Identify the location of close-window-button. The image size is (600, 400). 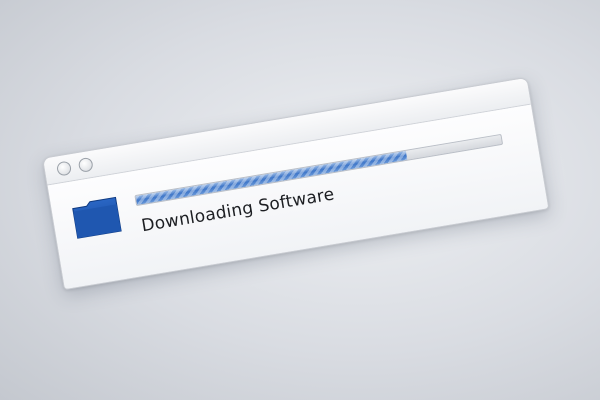
(64, 168).